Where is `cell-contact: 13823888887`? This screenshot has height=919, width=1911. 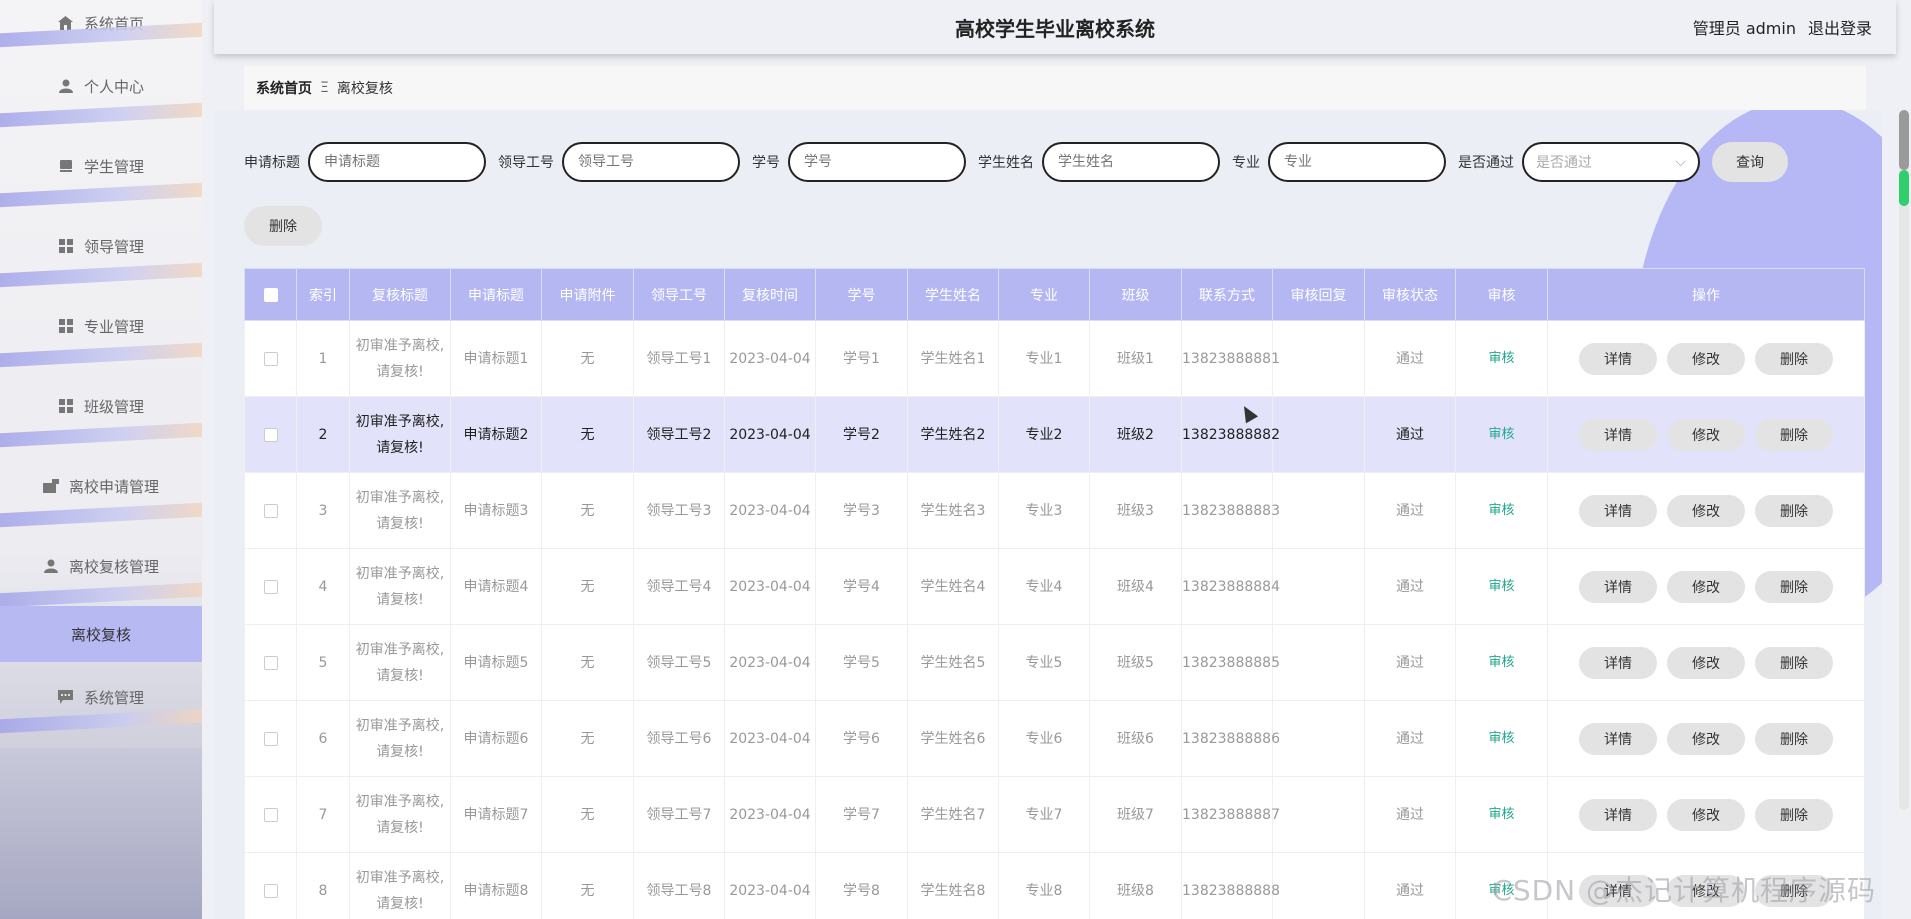 cell-contact: 13823888887 is located at coordinates (1230, 814).